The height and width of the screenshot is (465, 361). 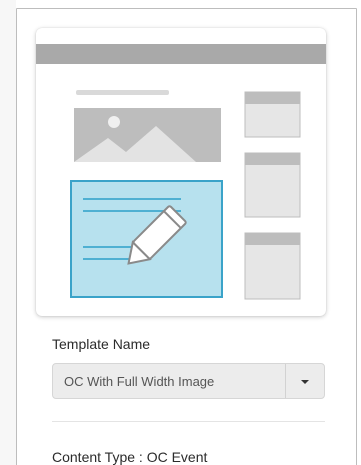 I want to click on template-name-label: Template Name, so click(x=101, y=344).